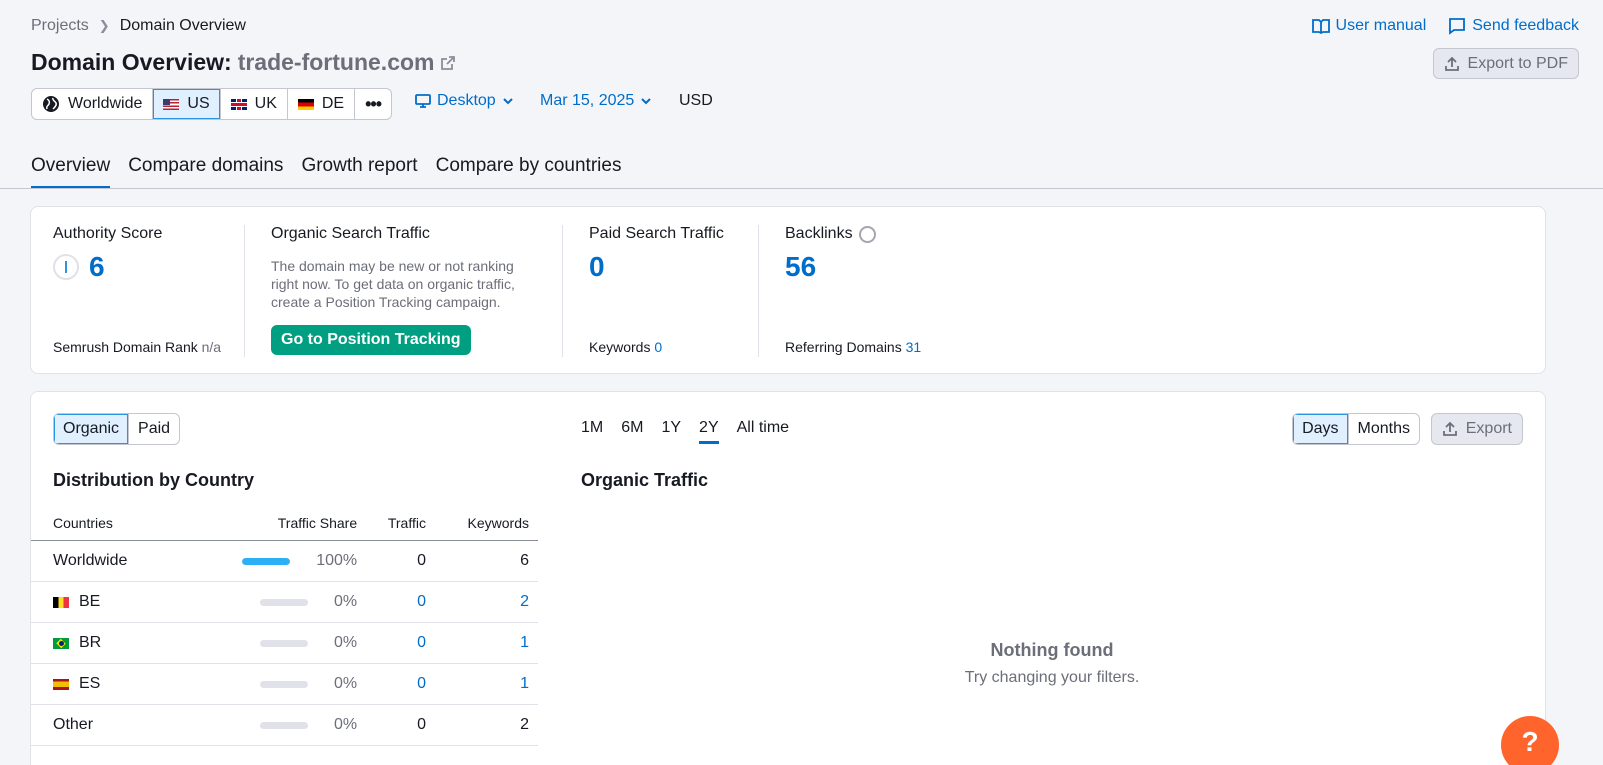  I want to click on db-uk: UK, so click(254, 104).